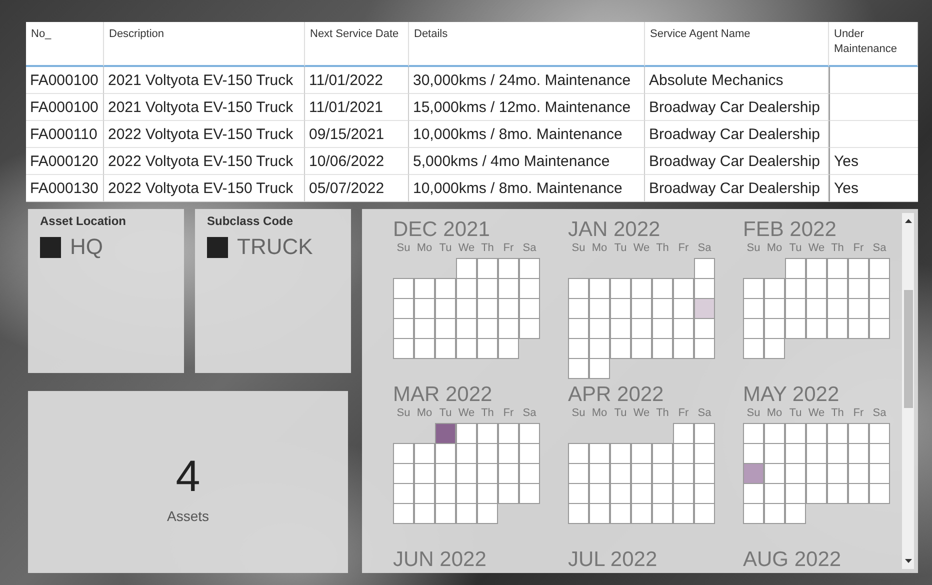  I want to click on column-header: Next Service Date, so click(357, 44).